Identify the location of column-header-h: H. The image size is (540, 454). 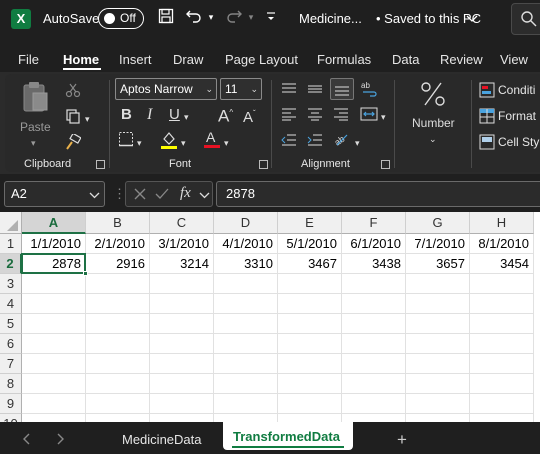
(502, 223).